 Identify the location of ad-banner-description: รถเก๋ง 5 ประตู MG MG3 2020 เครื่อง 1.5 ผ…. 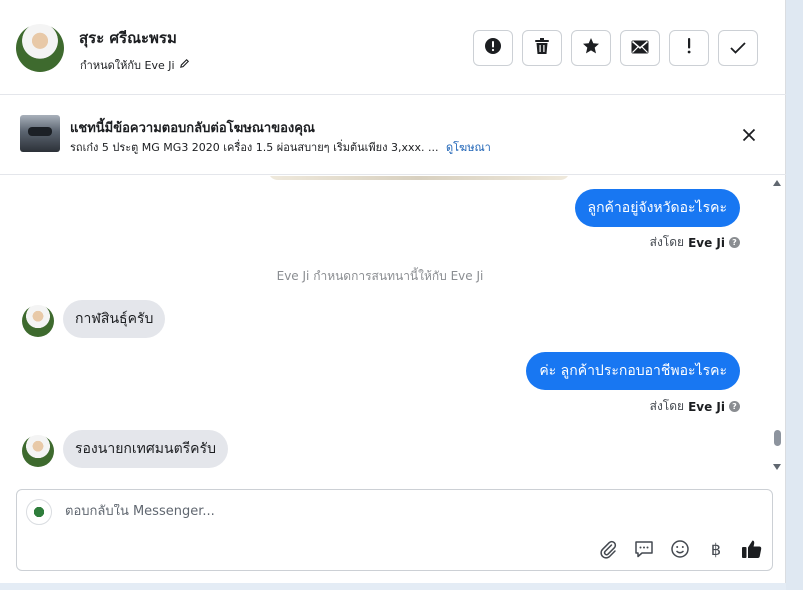
(280, 147).